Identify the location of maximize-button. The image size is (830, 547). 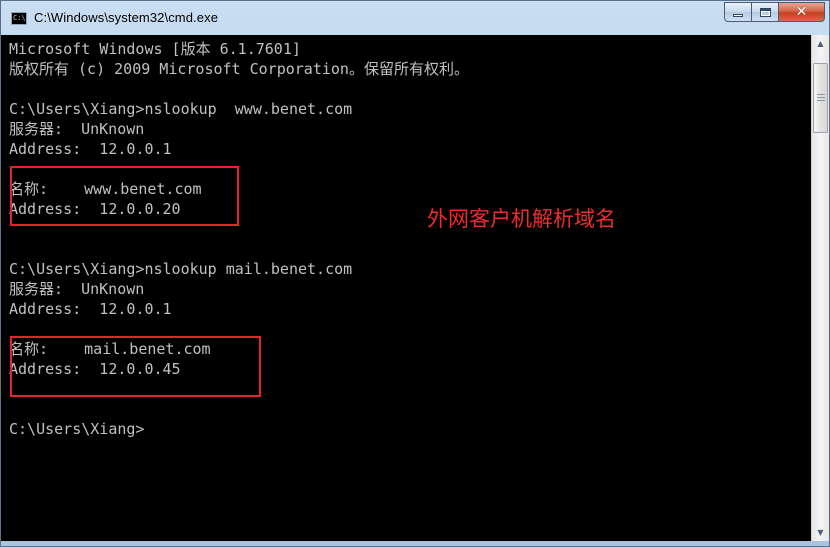
(765, 12).